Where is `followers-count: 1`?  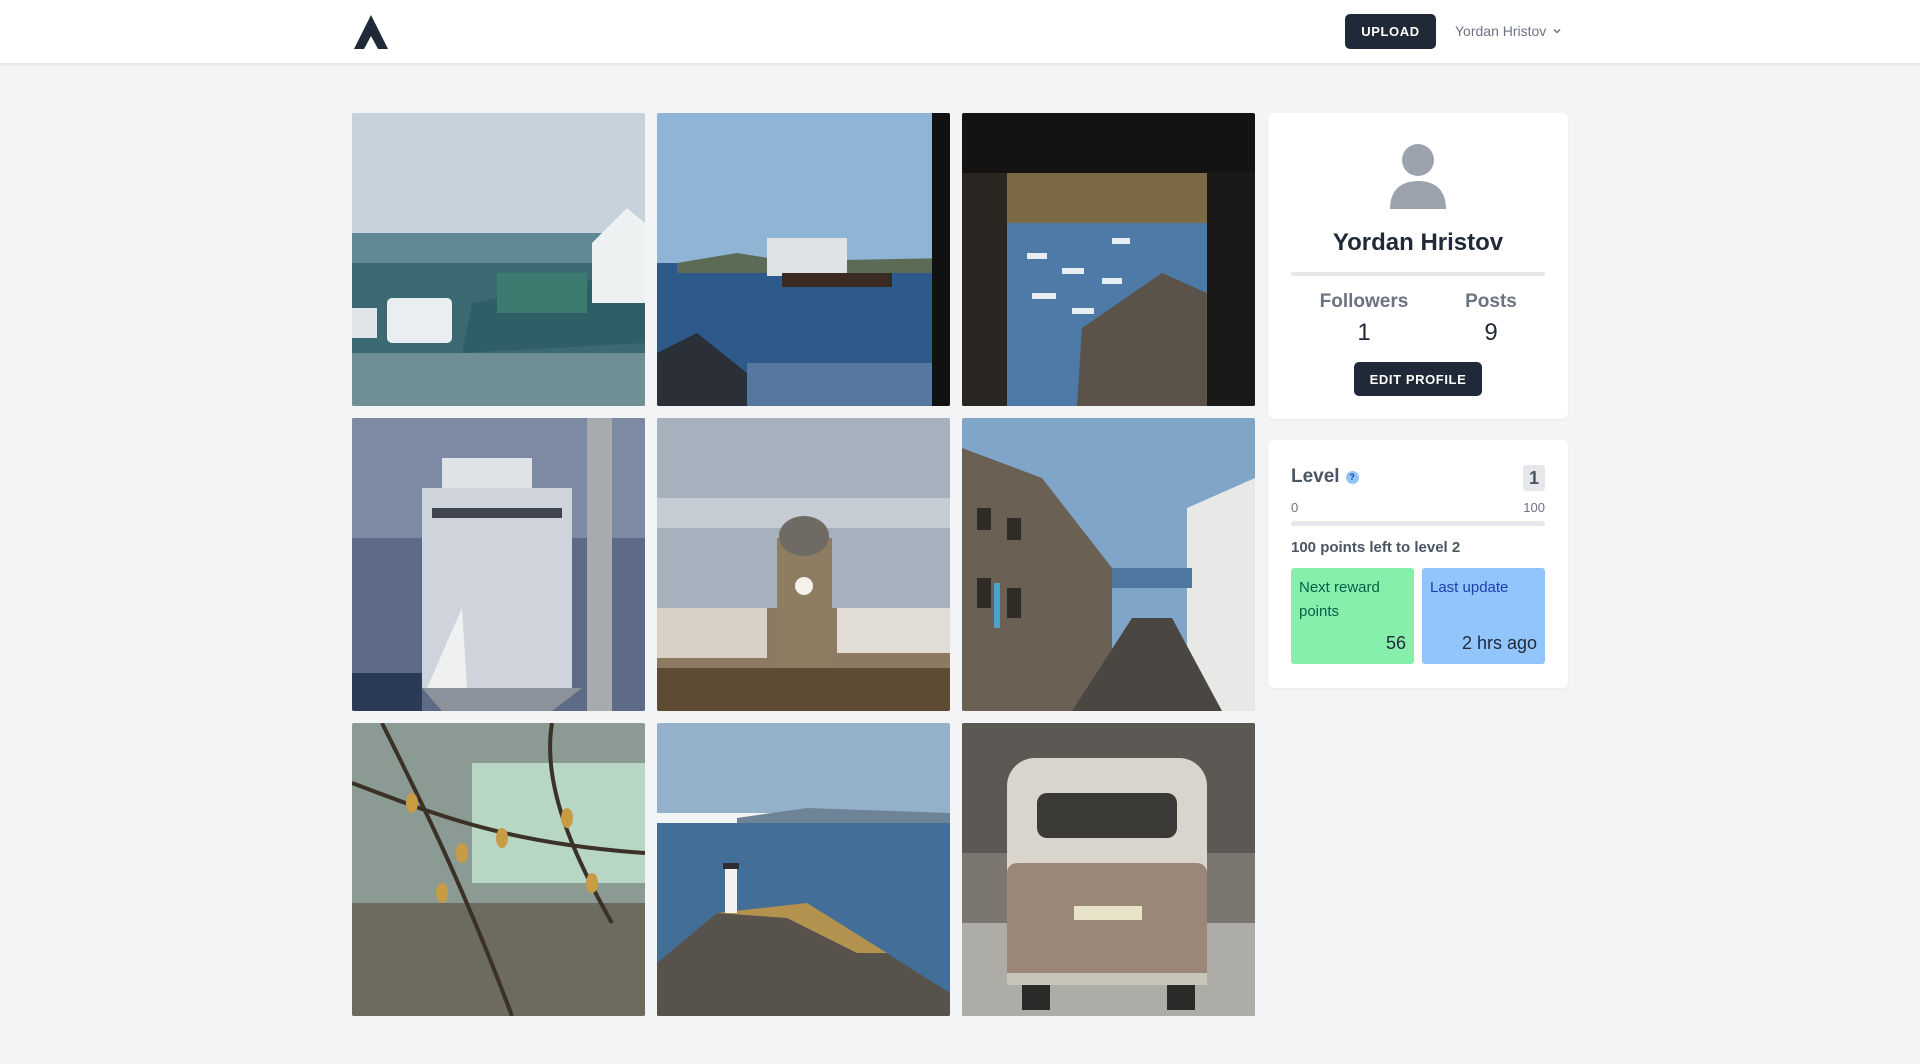
followers-count: 1 is located at coordinates (1364, 332).